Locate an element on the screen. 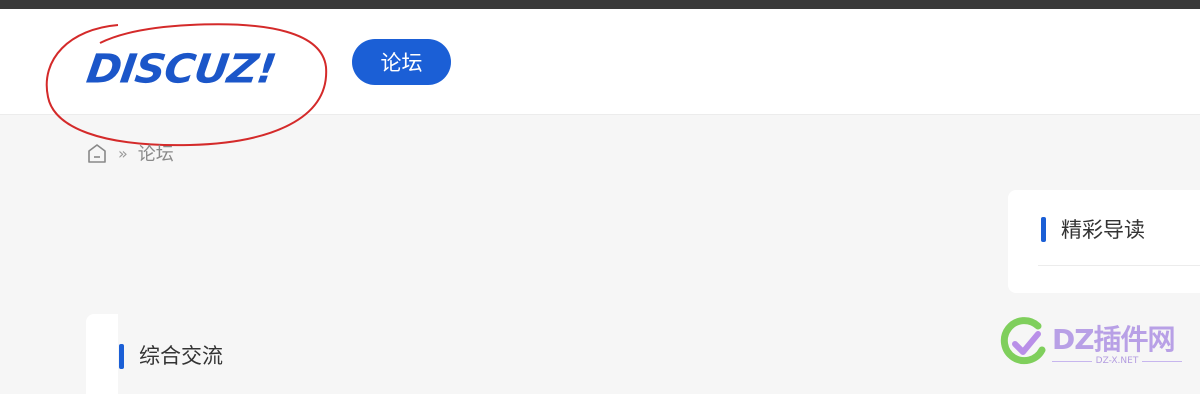 Image resolution: width=1200 pixels, height=394 pixels. nav-forum-label: 论坛 is located at coordinates (401, 63).